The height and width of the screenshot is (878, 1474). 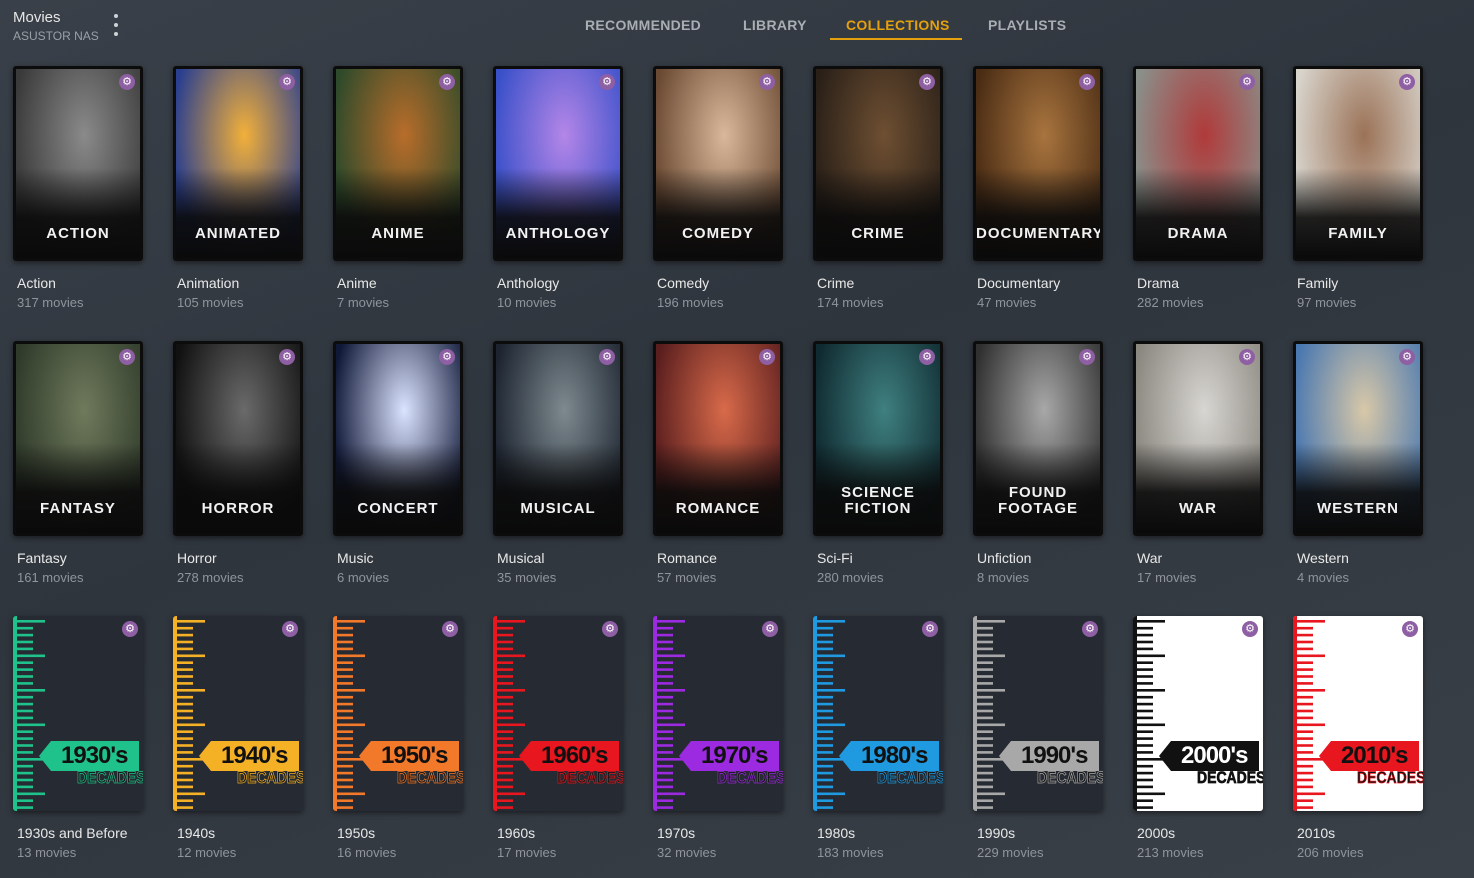 I want to click on collection-name: Documentary, so click(x=1040, y=283).